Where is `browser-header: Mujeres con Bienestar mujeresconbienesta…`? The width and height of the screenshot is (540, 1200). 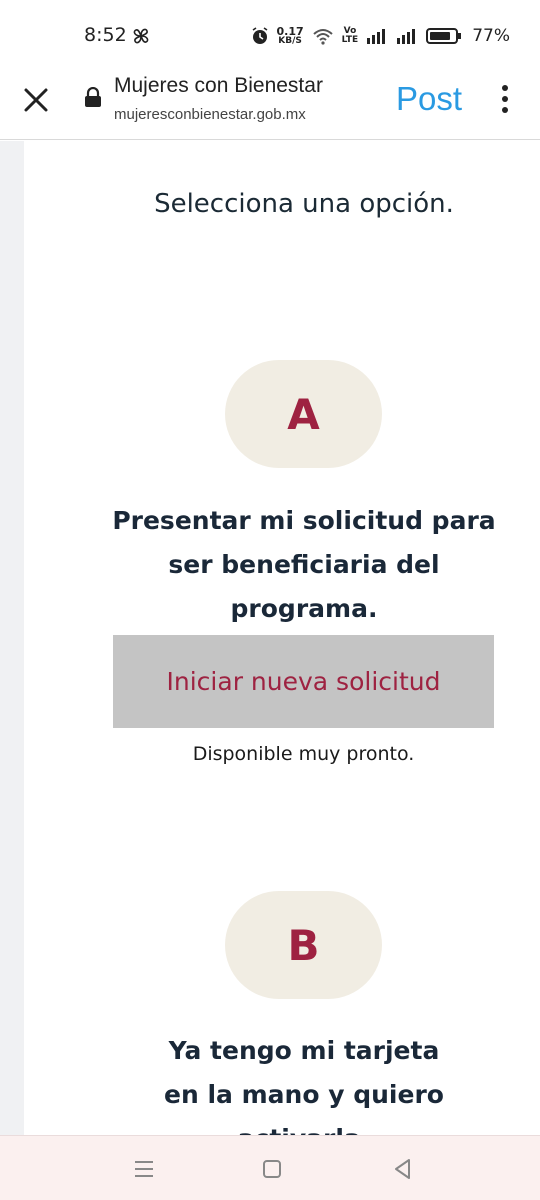 browser-header: Mujeres con Bienestar mujeresconbienesta… is located at coordinates (270, 105).